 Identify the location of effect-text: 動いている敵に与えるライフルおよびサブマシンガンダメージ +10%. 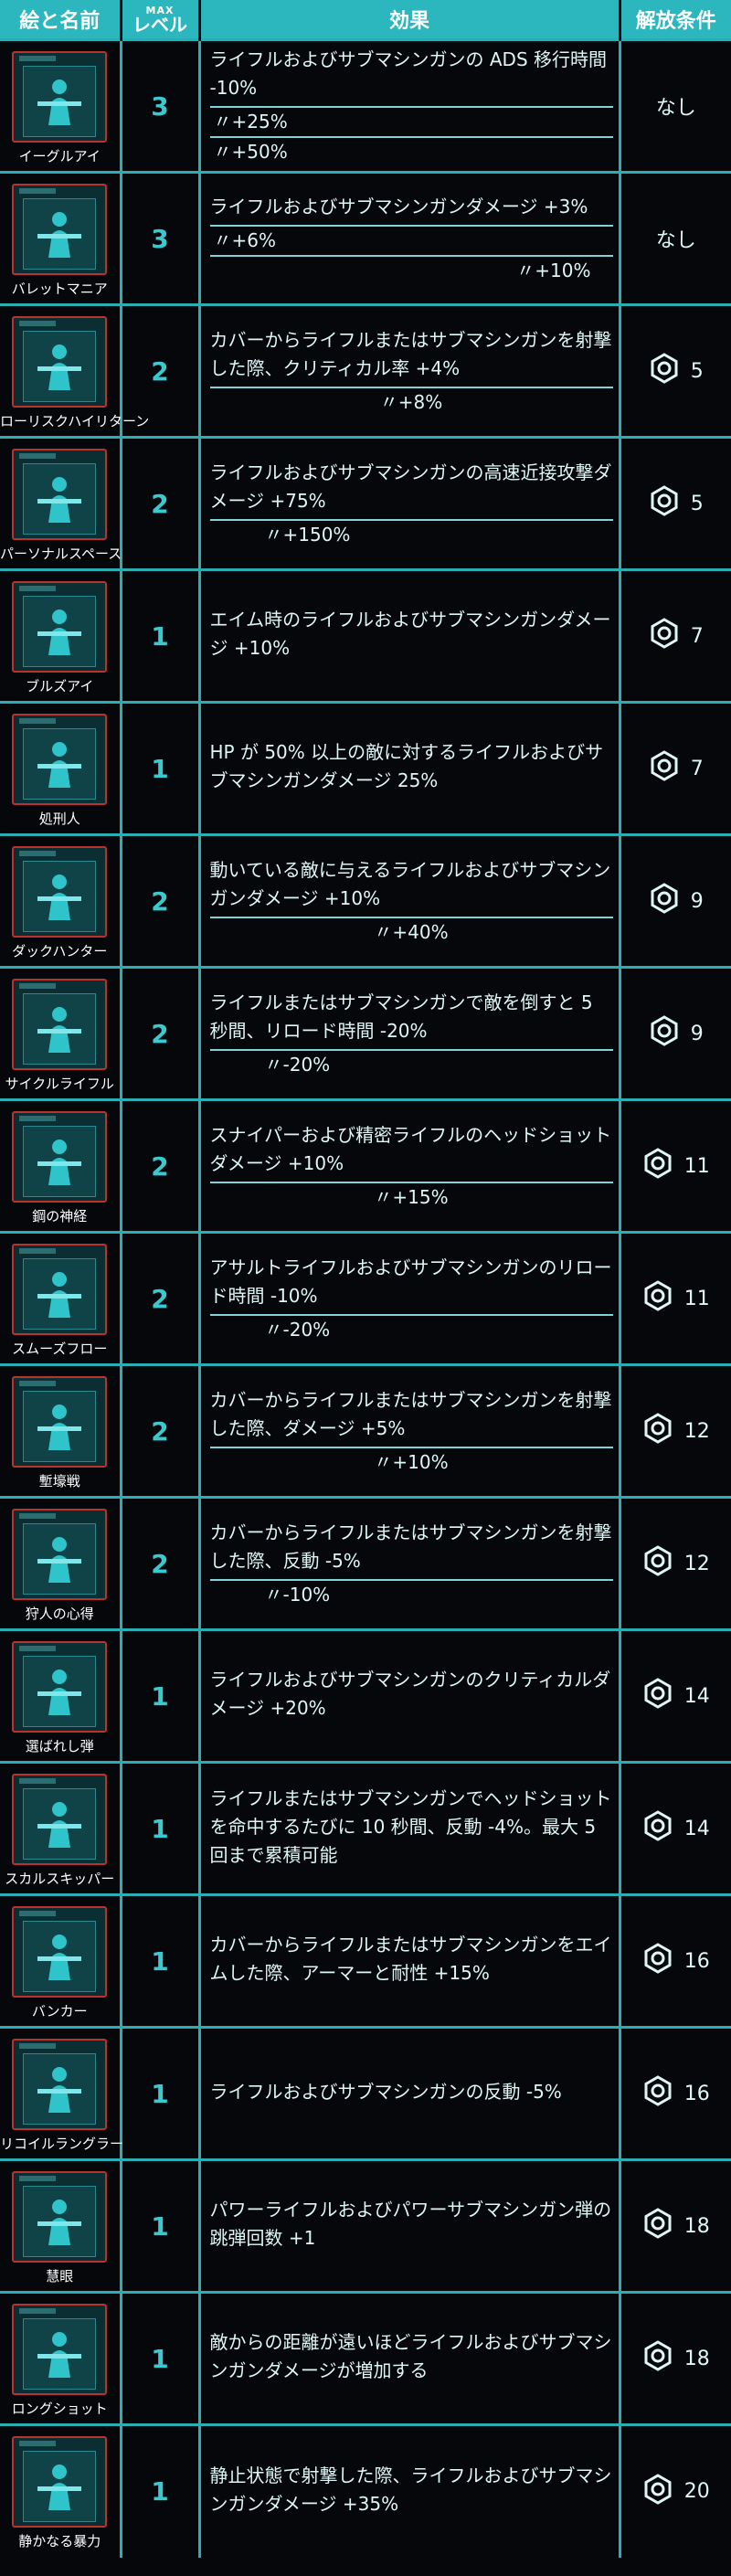
(411, 887).